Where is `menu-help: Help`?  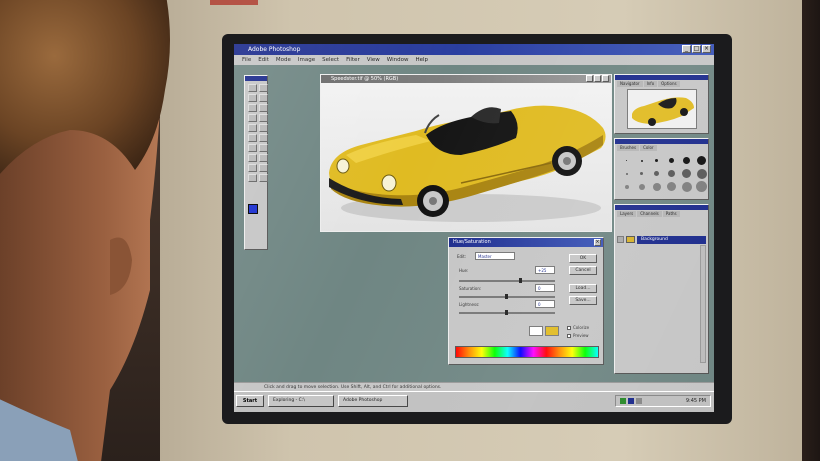 menu-help: Help is located at coordinates (421, 60).